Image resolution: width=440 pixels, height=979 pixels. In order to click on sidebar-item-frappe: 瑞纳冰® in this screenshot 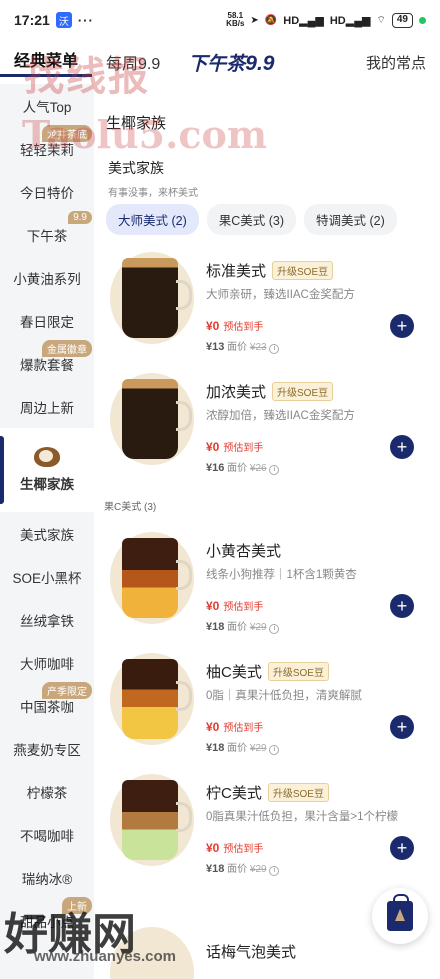, I will do `click(47, 877)`.